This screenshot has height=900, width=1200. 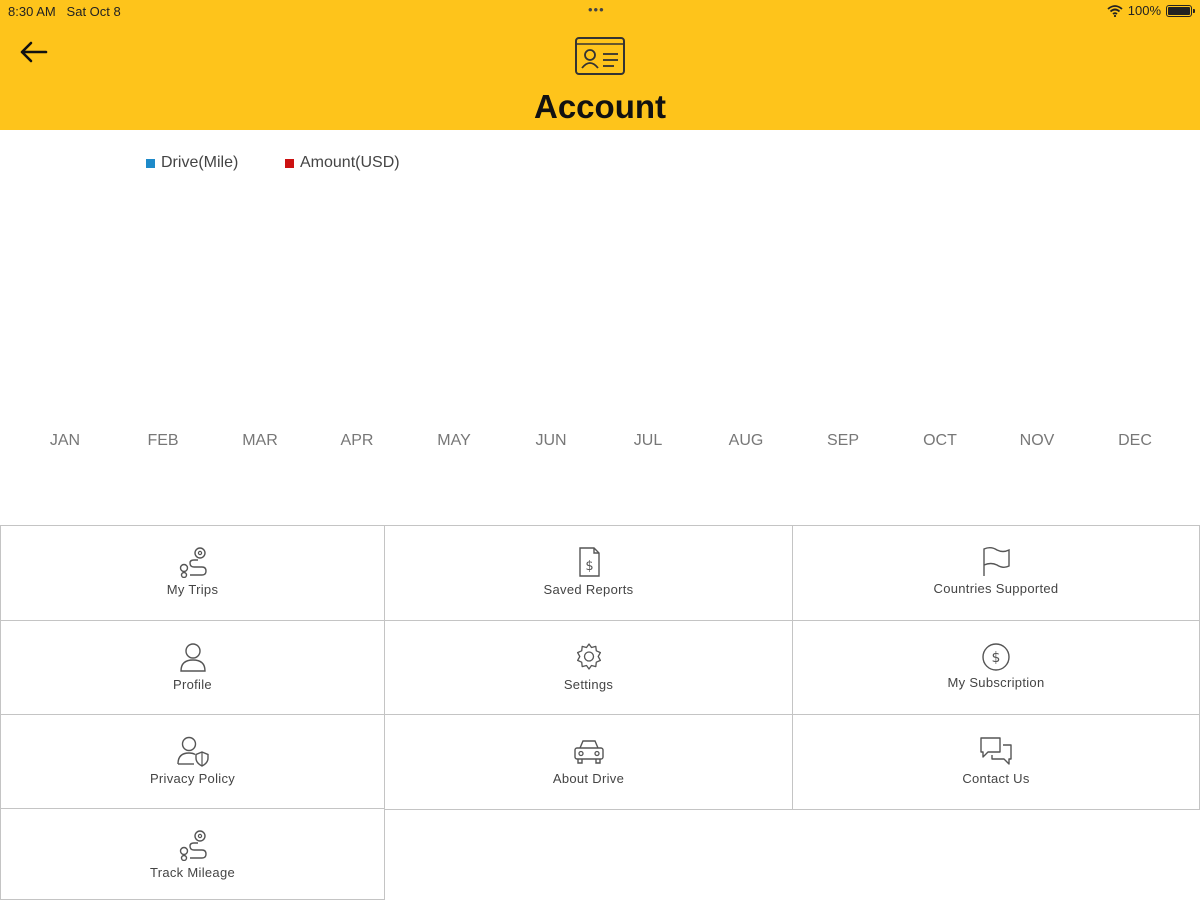 I want to click on dollar-circle-icon: $, so click(x=996, y=657).